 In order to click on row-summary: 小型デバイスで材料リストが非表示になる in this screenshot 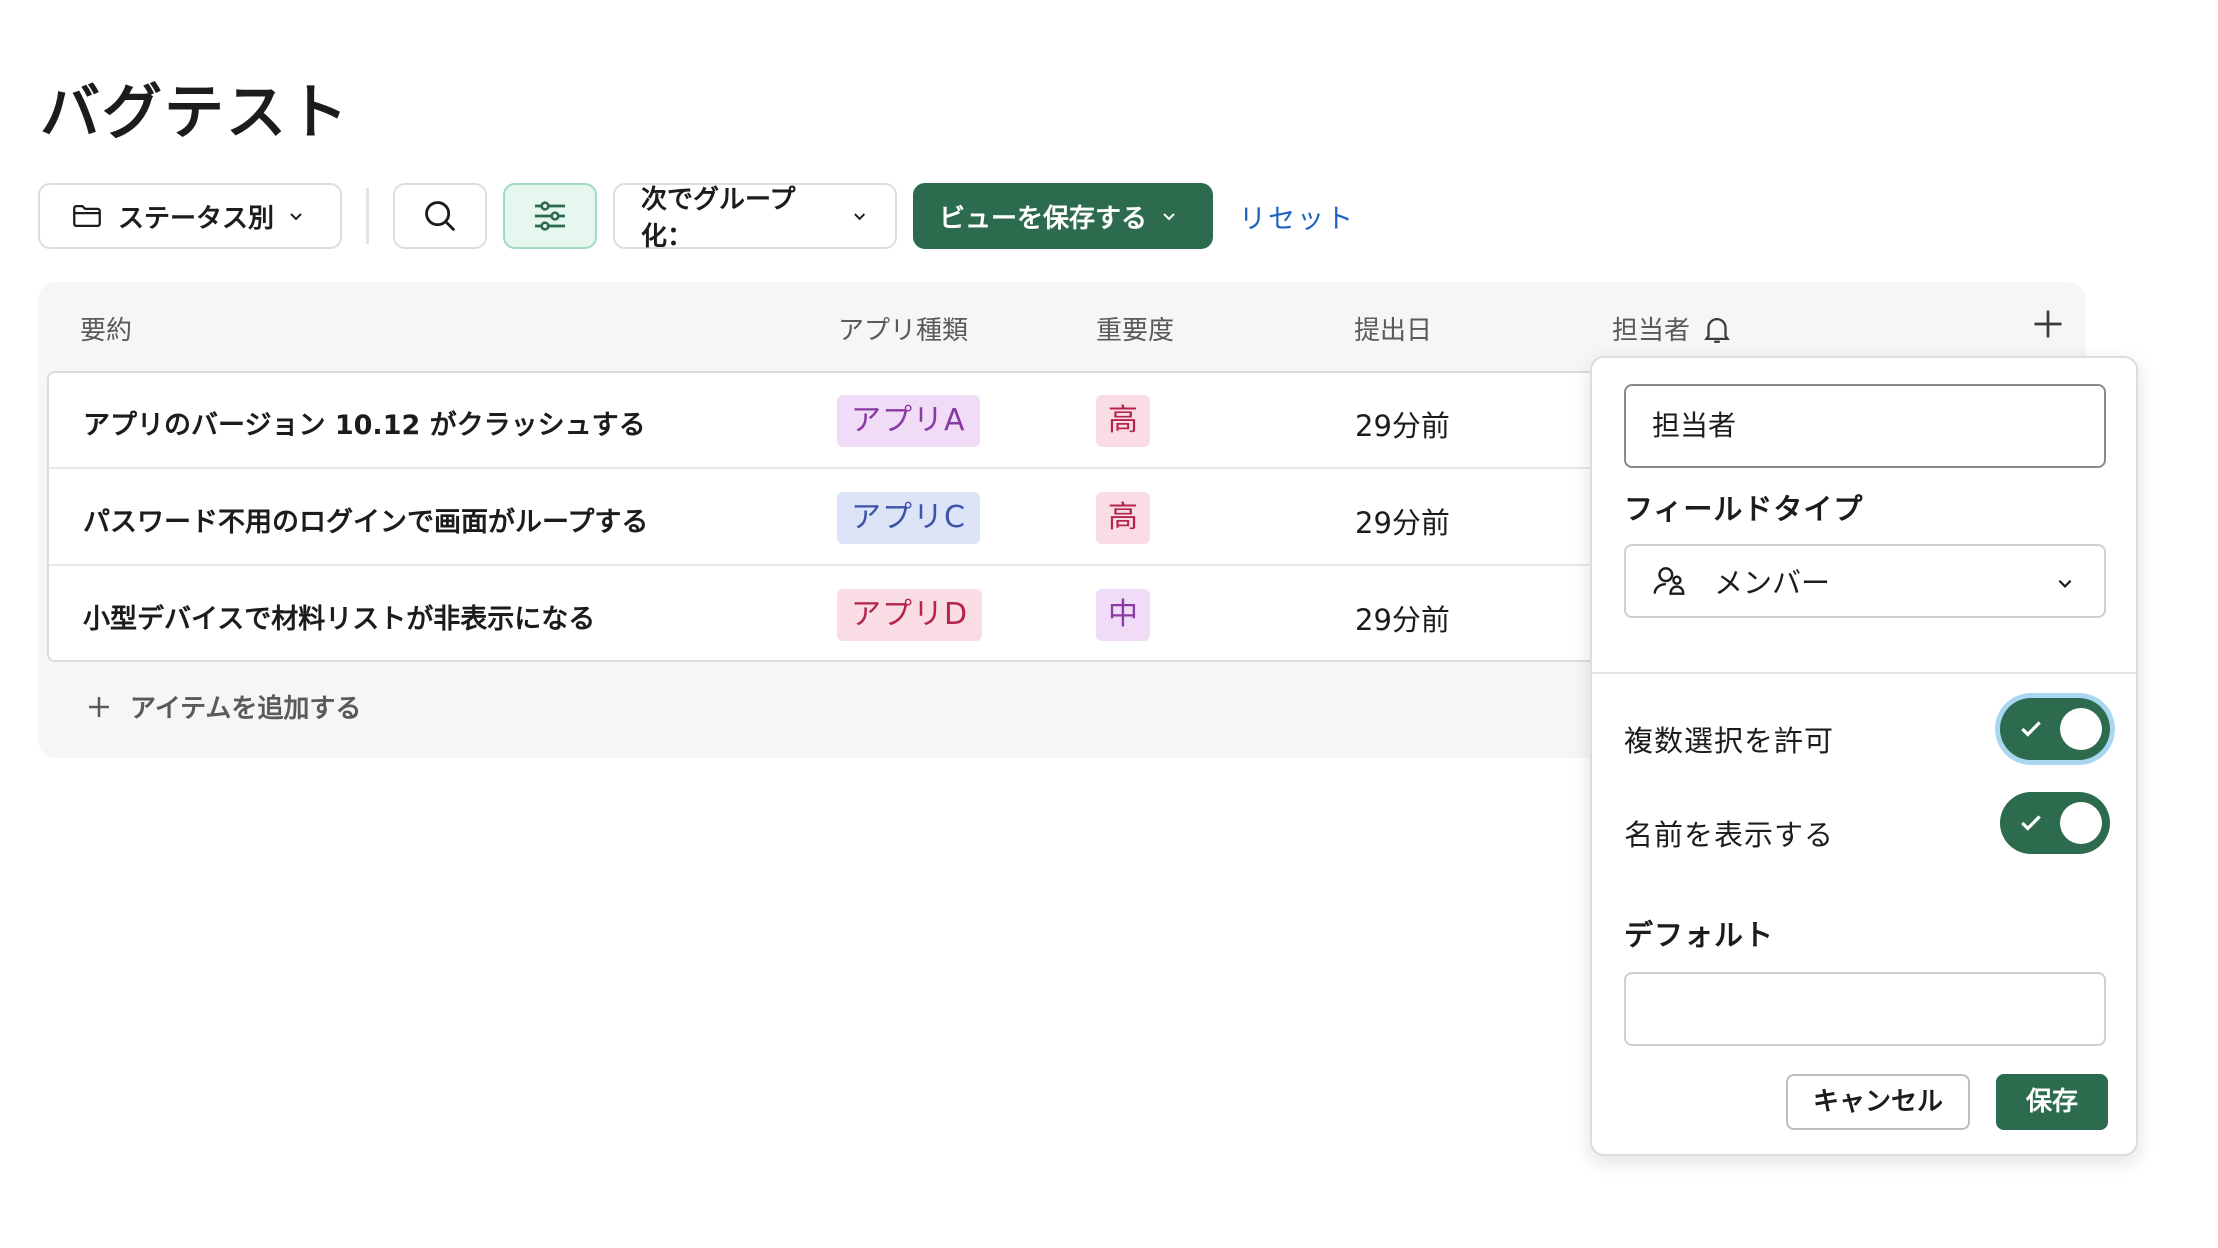, I will do `click(339, 619)`.